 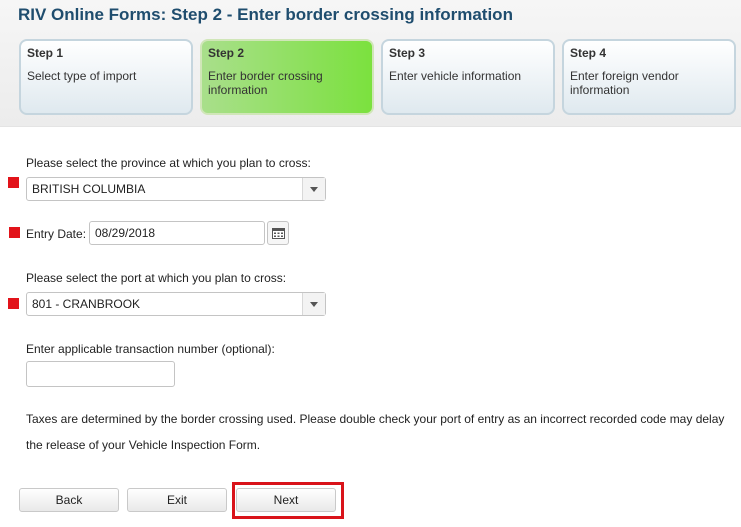 I want to click on step-number: Step 1, so click(x=45, y=53).